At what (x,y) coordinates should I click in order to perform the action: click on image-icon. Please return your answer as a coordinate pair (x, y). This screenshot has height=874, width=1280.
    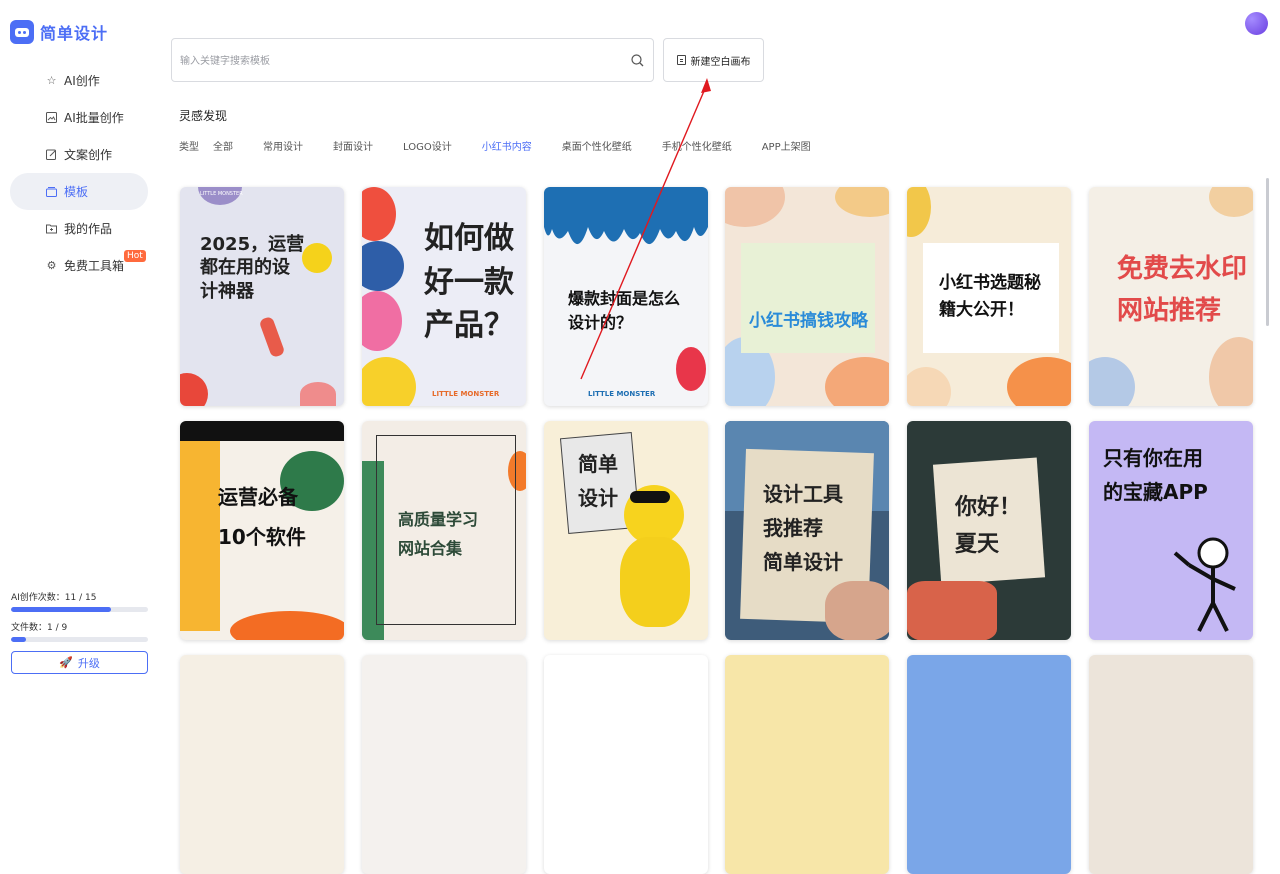
    Looking at the image, I should click on (51, 117).